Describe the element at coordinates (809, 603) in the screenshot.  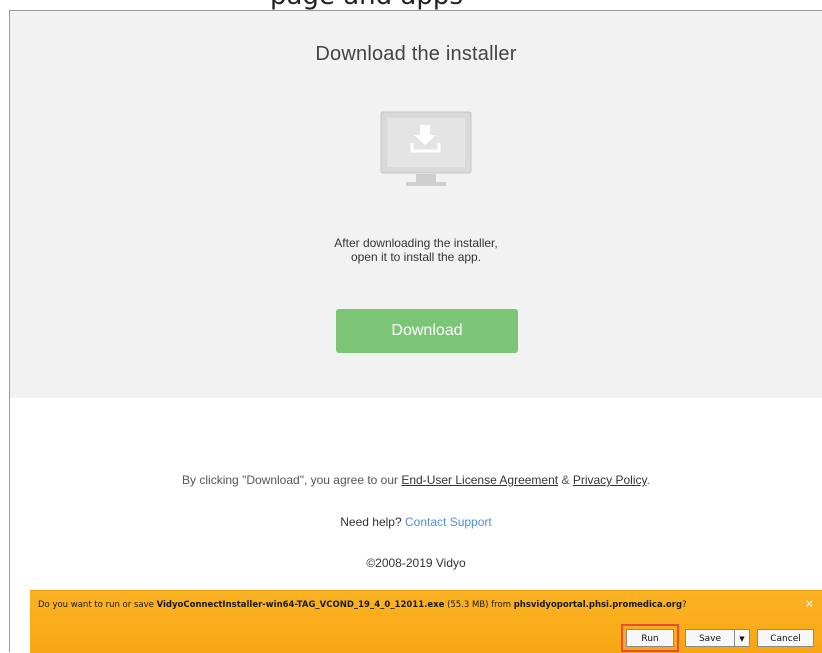
I see `close-icon: ×` at that location.